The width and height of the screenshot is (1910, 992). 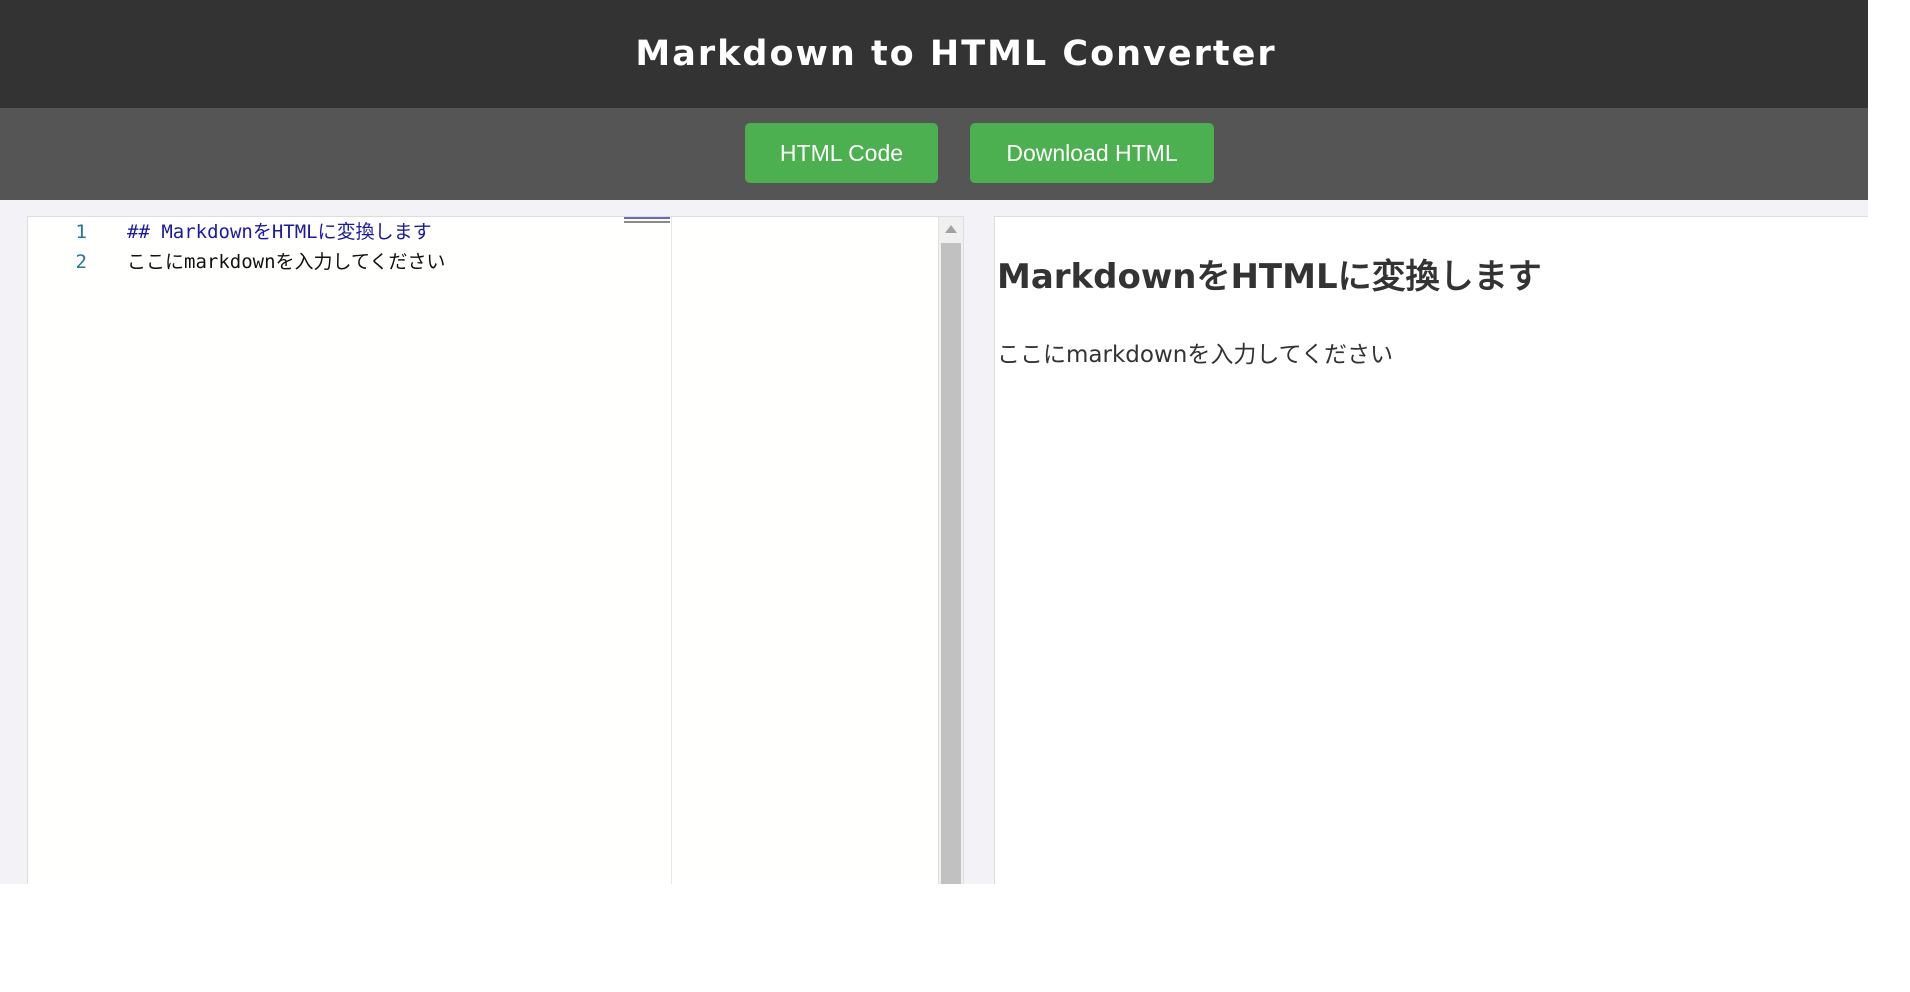 I want to click on preview-heading: MarkdownをHTMLに変換します, so click(x=1269, y=277).